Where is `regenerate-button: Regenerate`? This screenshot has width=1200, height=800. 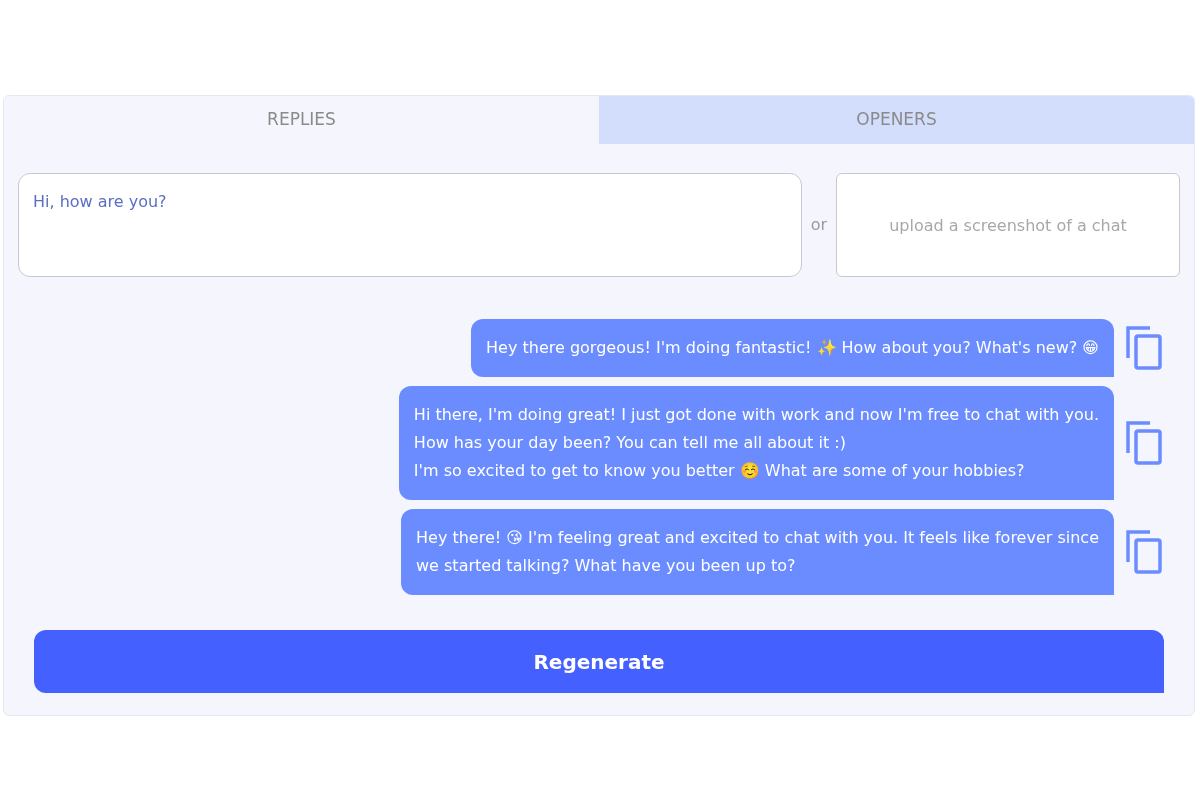 regenerate-button: Regenerate is located at coordinates (599, 661).